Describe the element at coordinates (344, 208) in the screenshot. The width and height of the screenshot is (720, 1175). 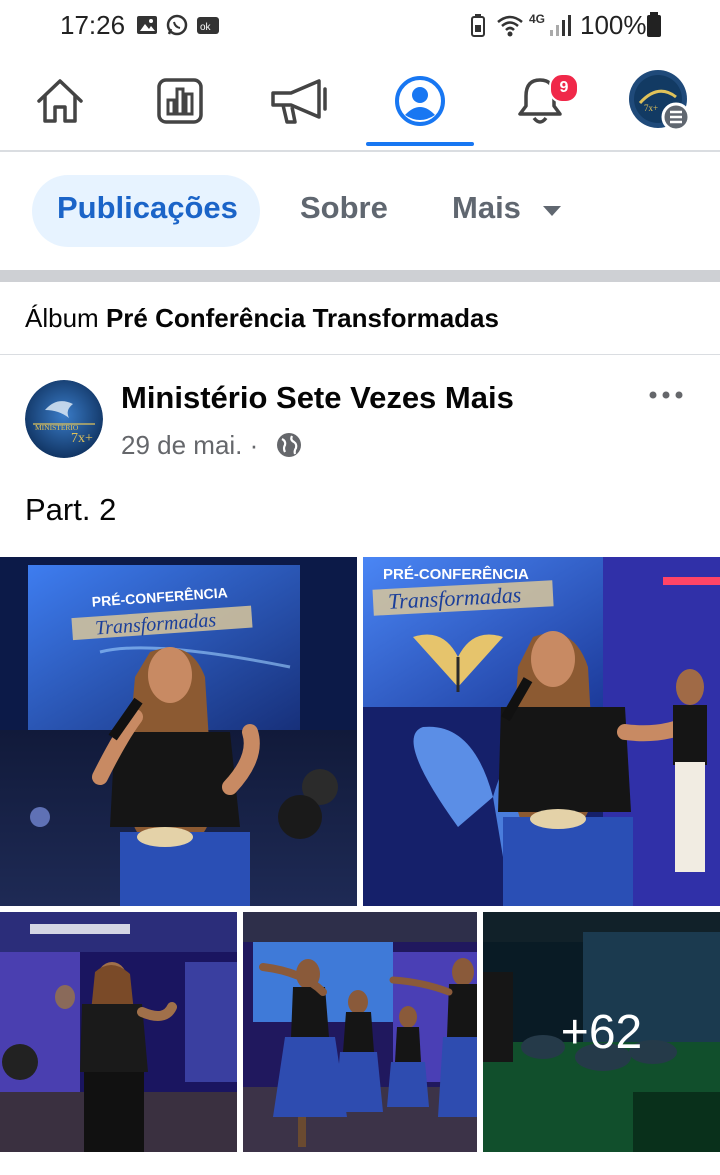
I see `tab-about: Sobre` at that location.